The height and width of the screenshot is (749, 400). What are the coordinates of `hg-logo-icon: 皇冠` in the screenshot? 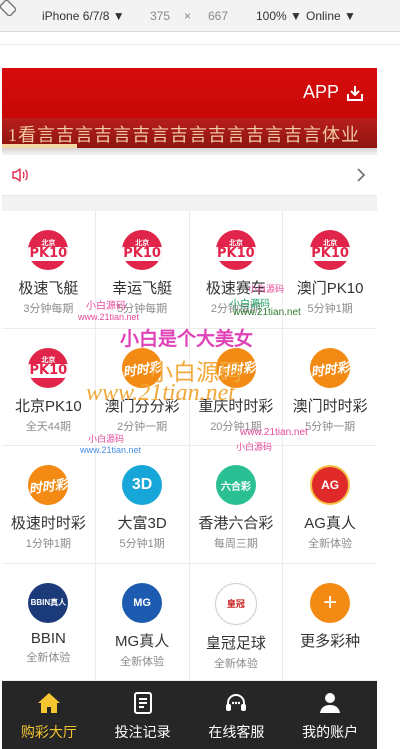 It's located at (235, 603).